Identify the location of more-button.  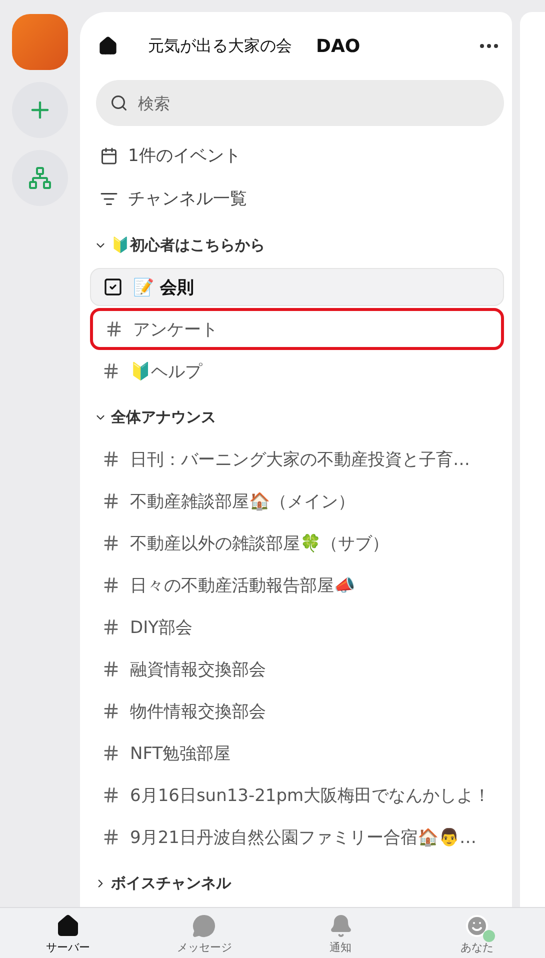
(489, 46).